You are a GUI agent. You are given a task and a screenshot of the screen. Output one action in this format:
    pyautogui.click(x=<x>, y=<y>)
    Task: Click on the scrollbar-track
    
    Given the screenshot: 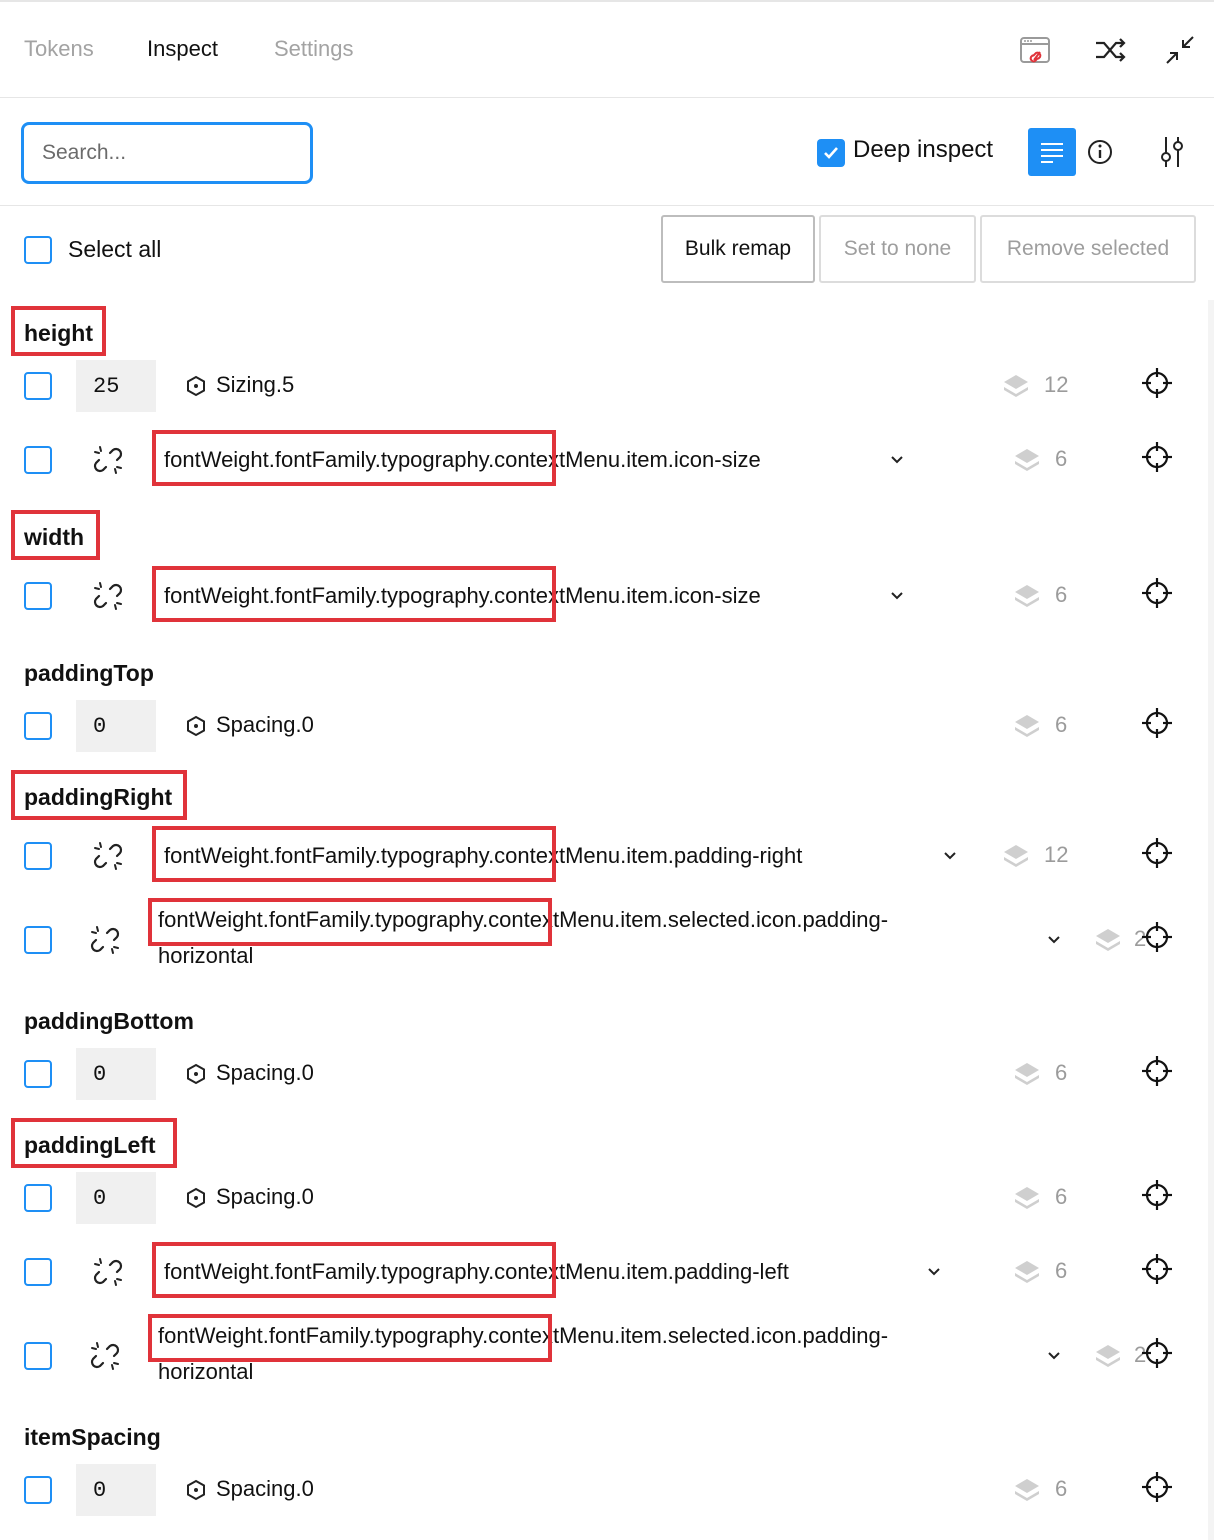 What is the action you would take?
    pyautogui.click(x=1211, y=920)
    